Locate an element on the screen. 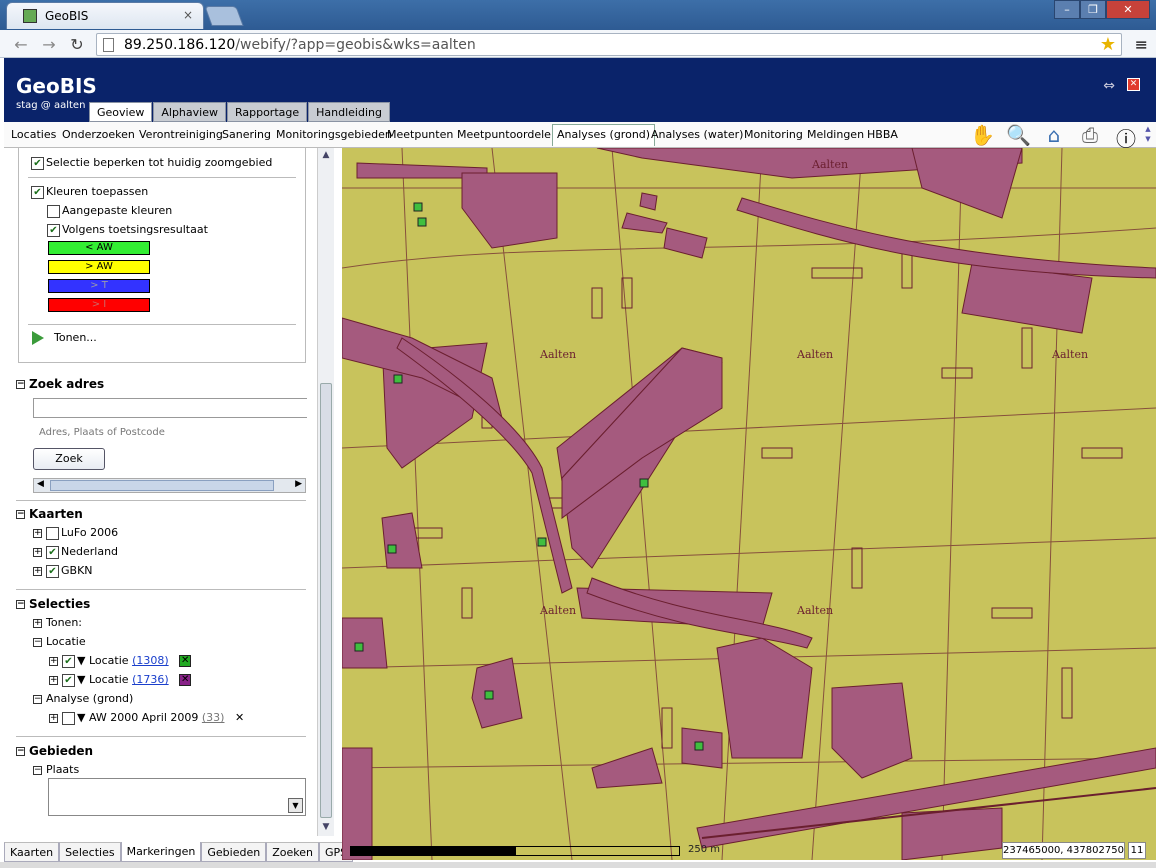 The height and width of the screenshot is (868, 1156). tab-rapportage: Rapportage is located at coordinates (267, 112).